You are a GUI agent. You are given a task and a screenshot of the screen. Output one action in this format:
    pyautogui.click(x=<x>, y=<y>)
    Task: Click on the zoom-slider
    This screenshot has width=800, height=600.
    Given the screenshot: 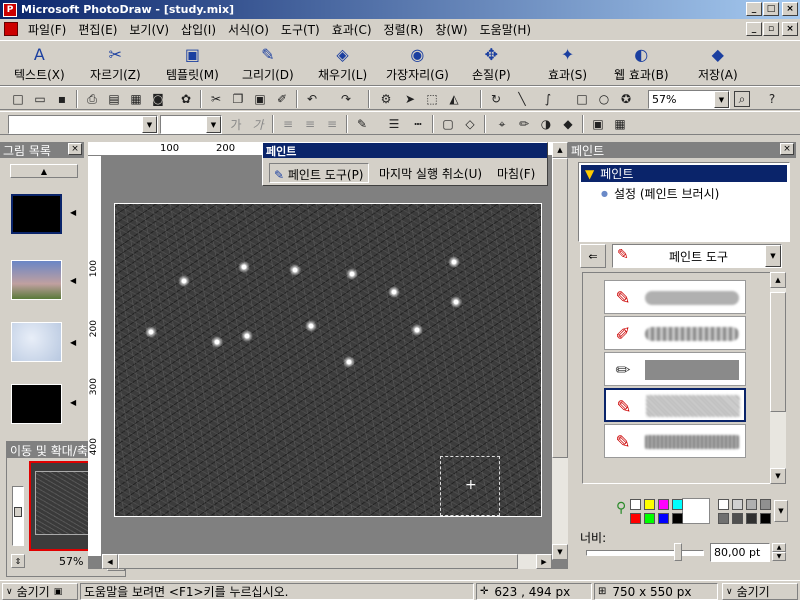 What is the action you would take?
    pyautogui.click(x=18, y=516)
    